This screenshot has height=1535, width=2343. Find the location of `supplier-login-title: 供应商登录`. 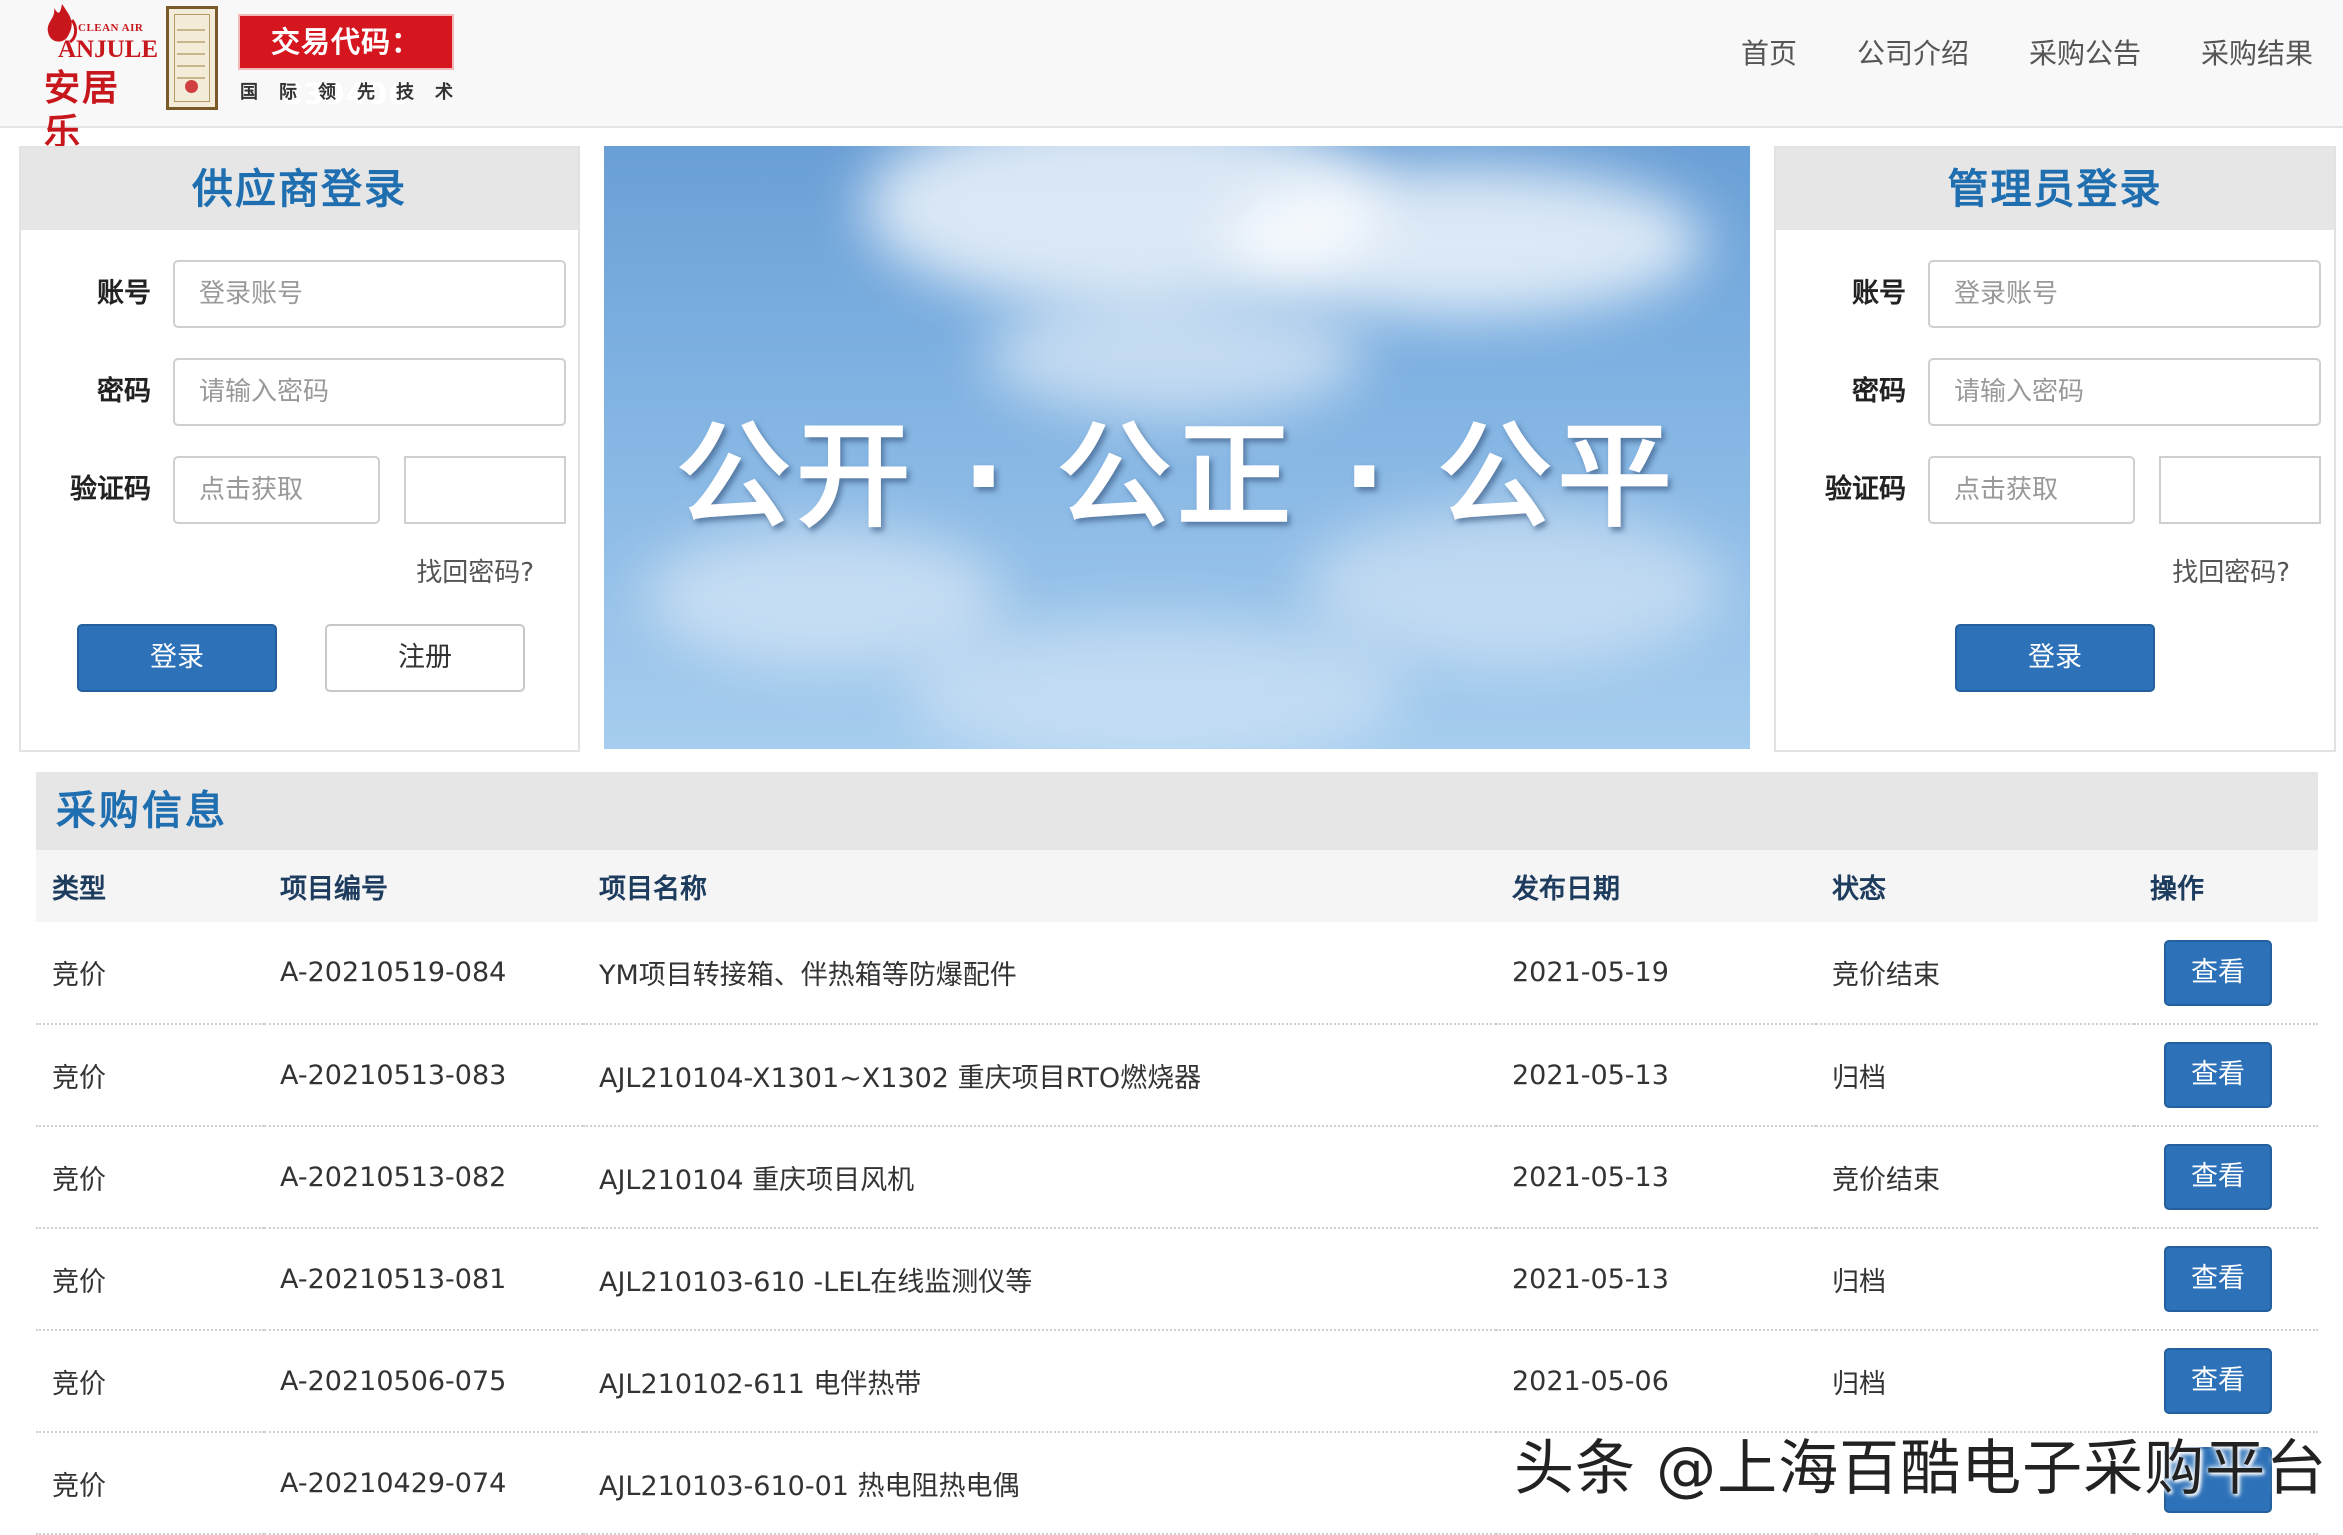

supplier-login-title: 供应商登录 is located at coordinates (299, 189).